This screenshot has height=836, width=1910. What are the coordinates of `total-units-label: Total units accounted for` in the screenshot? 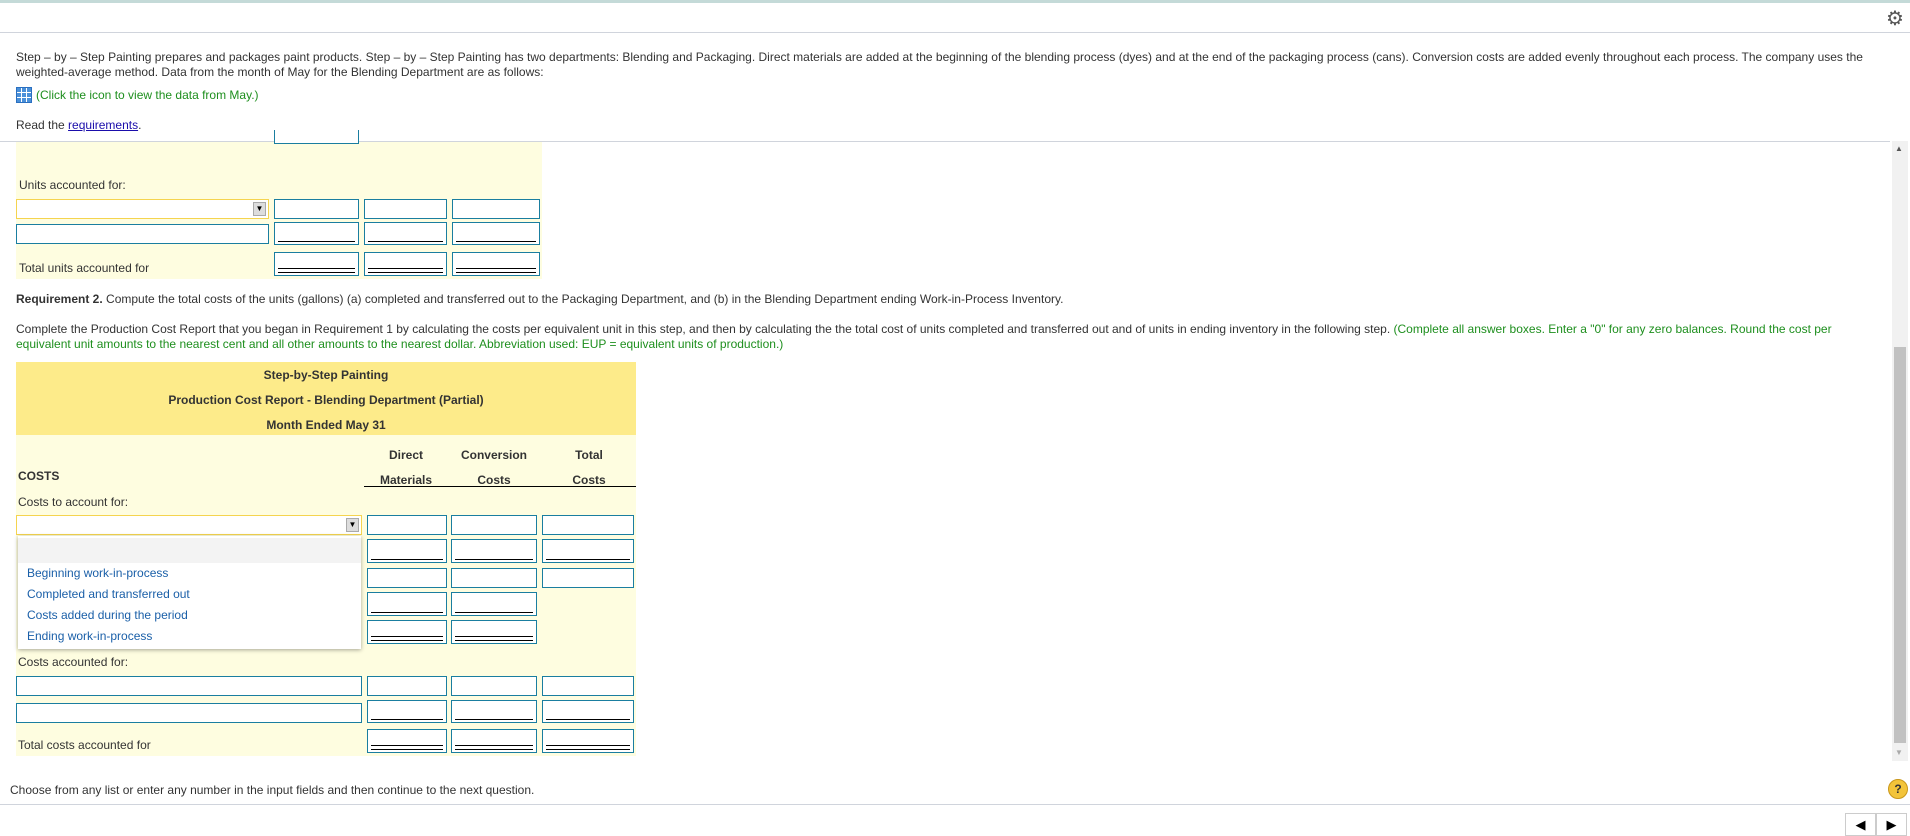 It's located at (84, 268).